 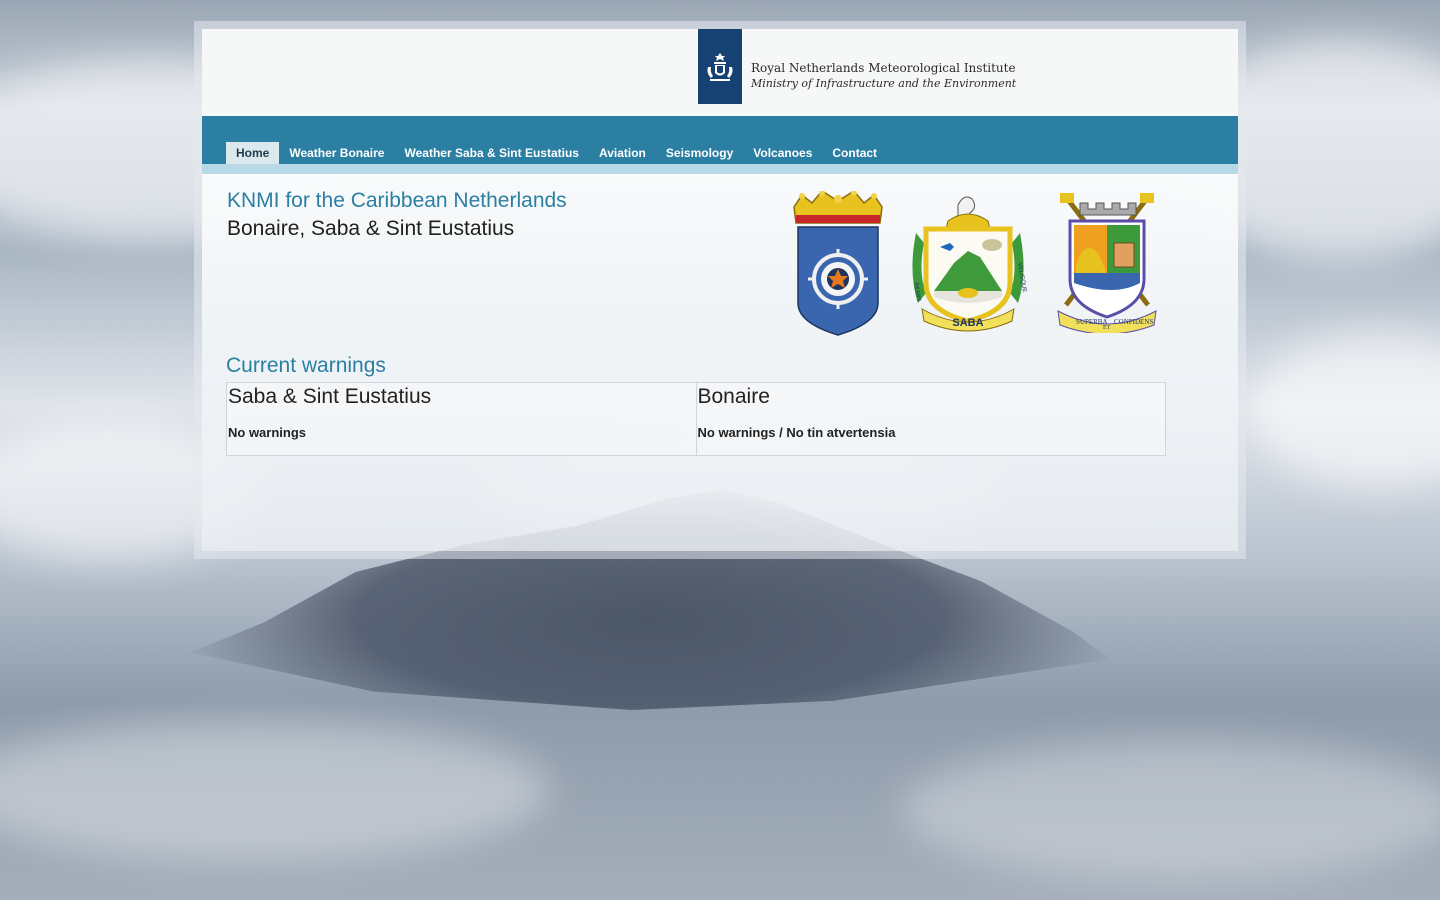 What do you see at coordinates (699, 153) in the screenshot?
I see `nav-seismology: Seismology` at bounding box center [699, 153].